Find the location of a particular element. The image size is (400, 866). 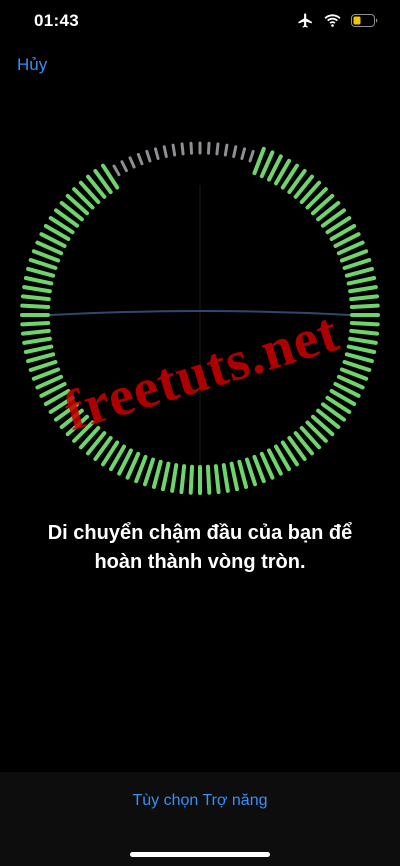

accessibility-options-button: Tùy chọn Trợ năng is located at coordinates (200, 801).